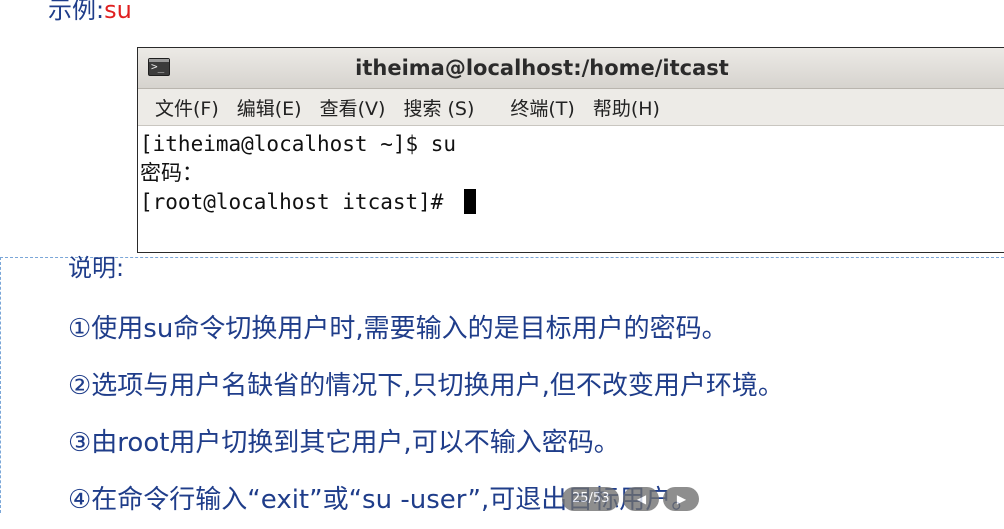 This screenshot has width=1004, height=529. What do you see at coordinates (398, 329) in the screenshot?
I see `note-item: ①使用su命令切换用户时,需要输入的是目标用户的密码。` at bounding box center [398, 329].